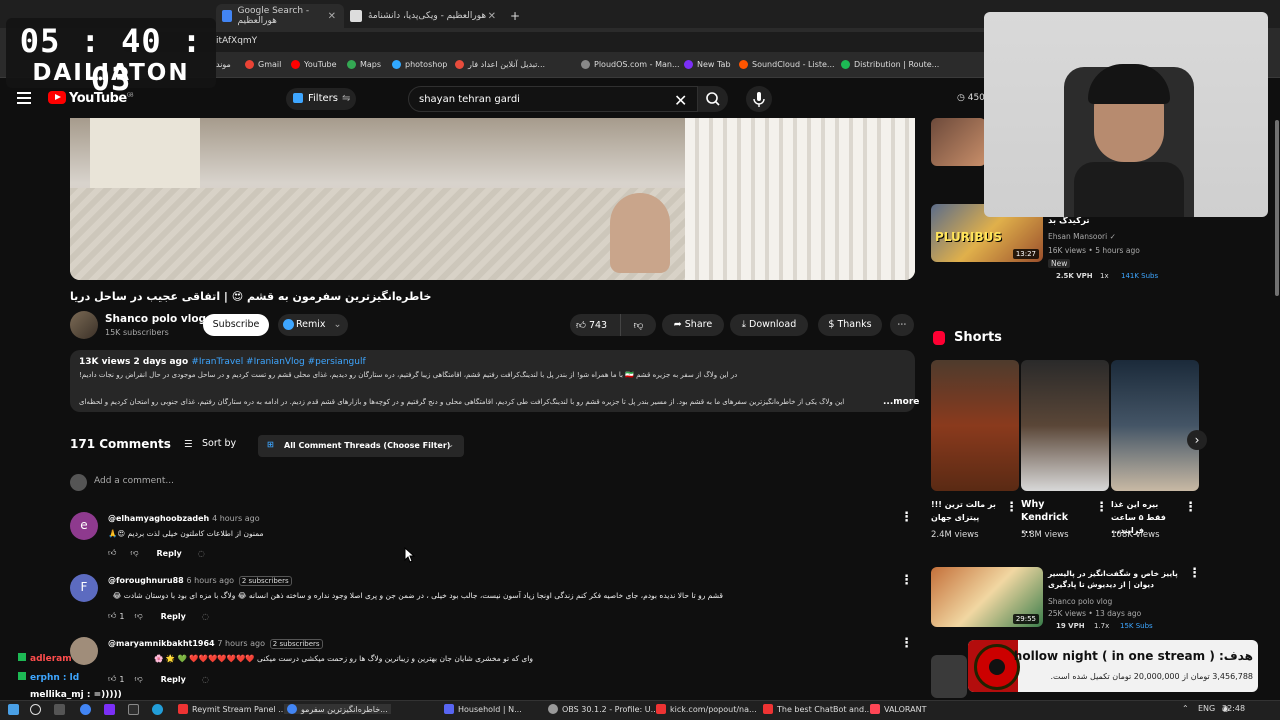 The width and height of the screenshot is (1280, 720). What do you see at coordinates (263, 64) in the screenshot?
I see `bookmark-gmail: Gmail` at bounding box center [263, 64].